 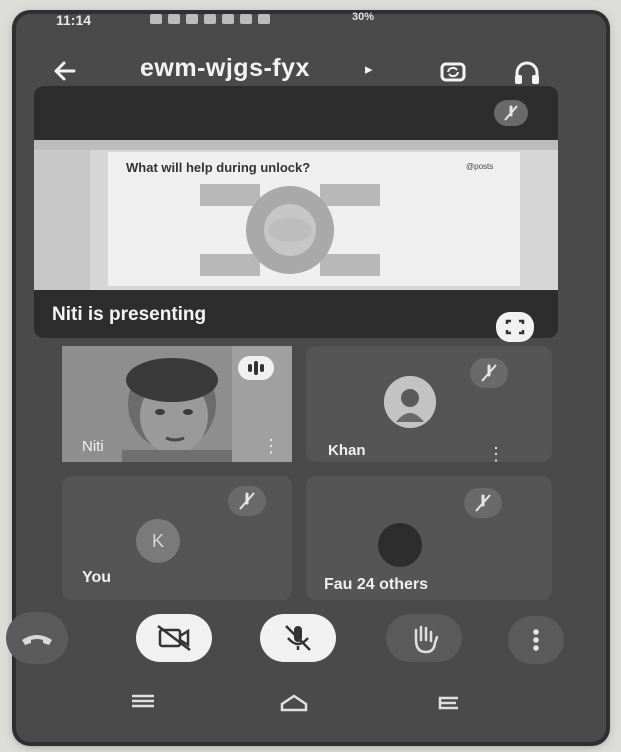 What do you see at coordinates (400, 545) in the screenshot?
I see `avatar-others` at bounding box center [400, 545].